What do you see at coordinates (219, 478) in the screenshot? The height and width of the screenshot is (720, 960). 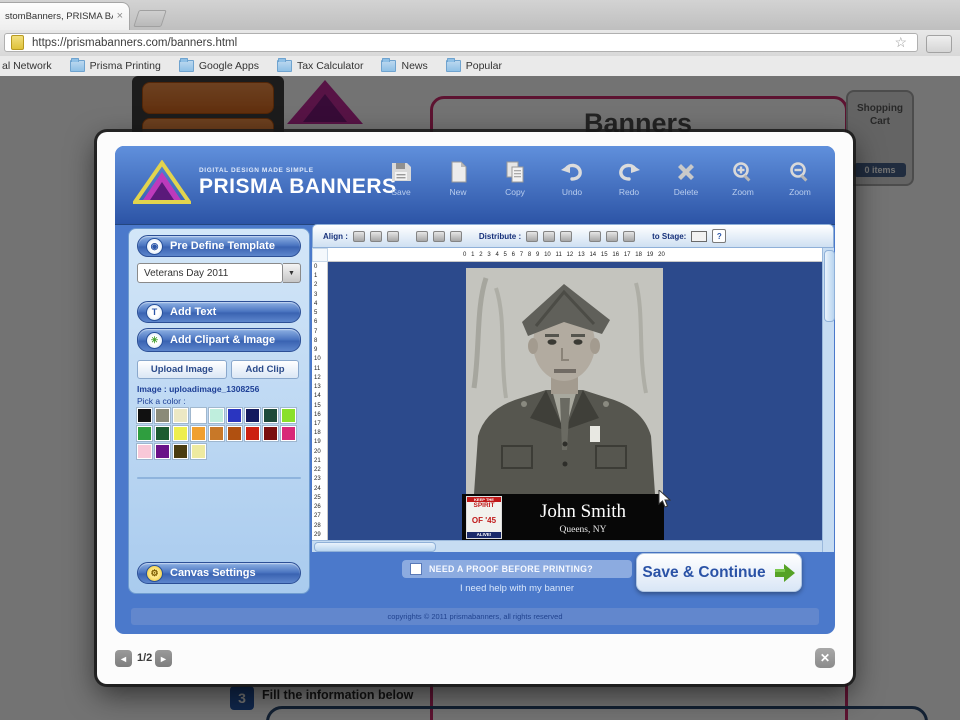 I see `sidebar-divider` at bounding box center [219, 478].